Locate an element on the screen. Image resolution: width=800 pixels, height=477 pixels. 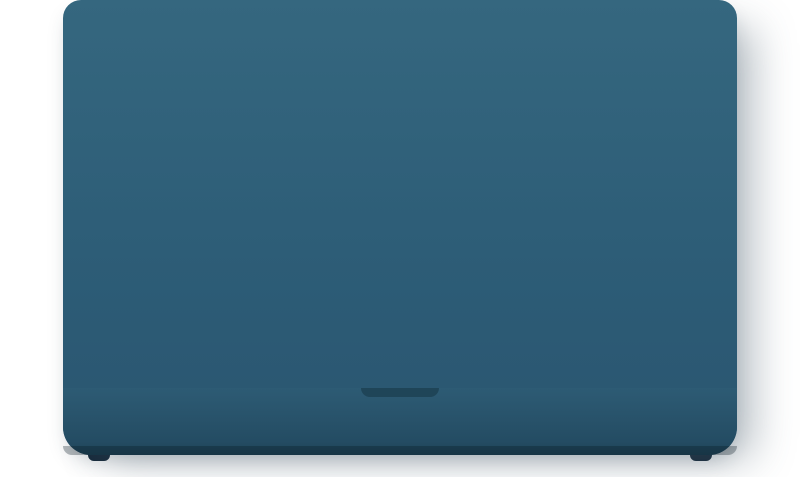
laptop-base is located at coordinates (400, 421).